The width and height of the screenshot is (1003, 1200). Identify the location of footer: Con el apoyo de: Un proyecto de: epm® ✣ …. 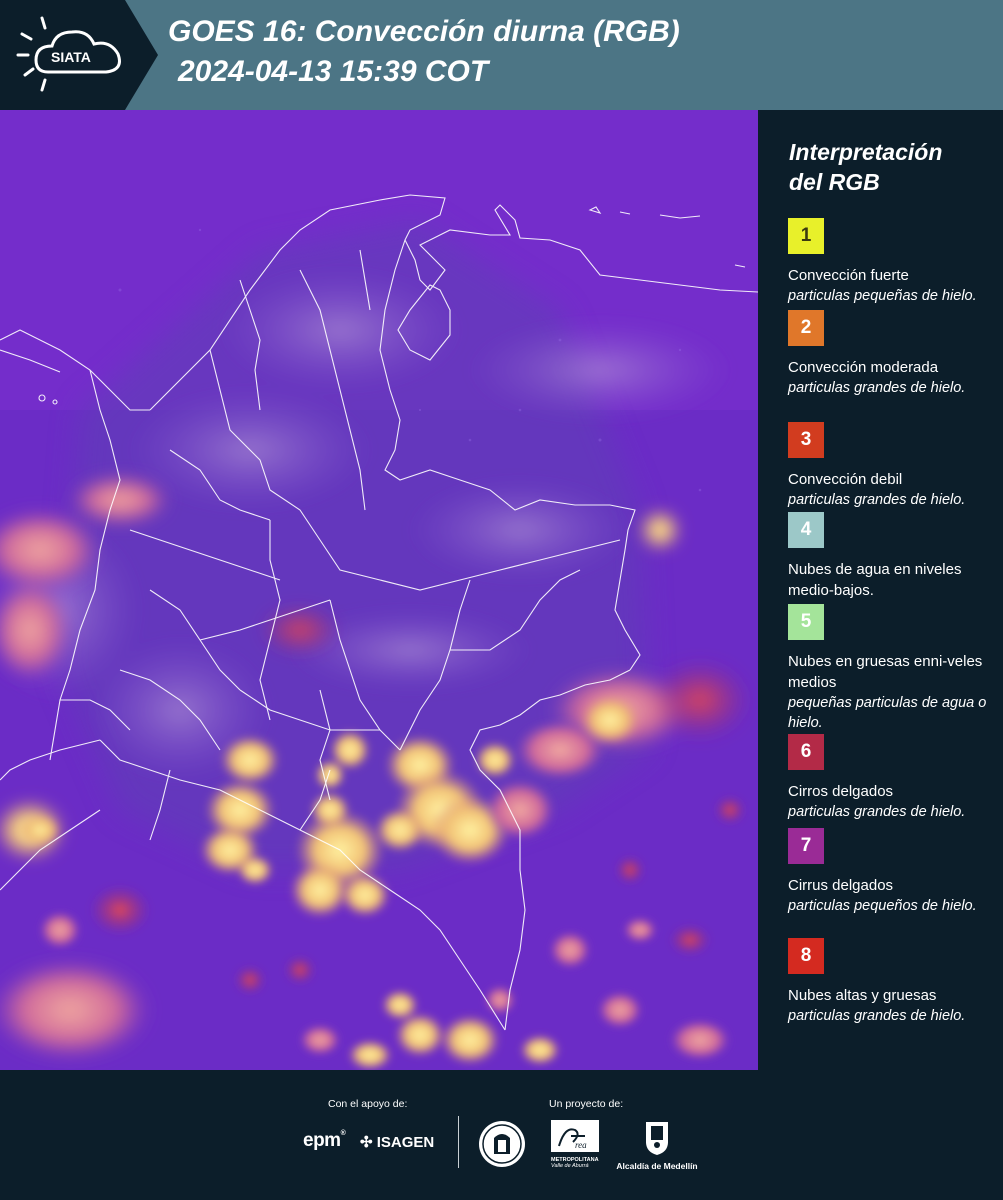
(501, 1135).